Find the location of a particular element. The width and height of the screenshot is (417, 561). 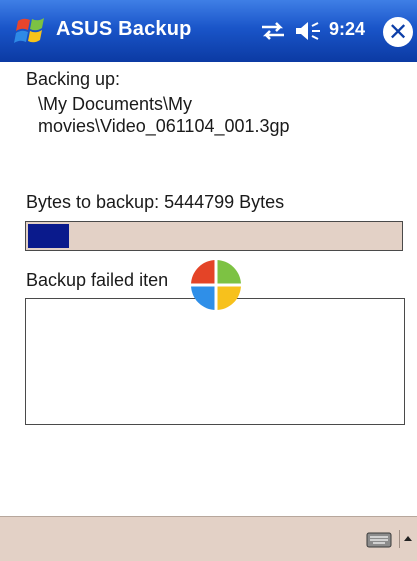

close-button: ✕ is located at coordinates (398, 32).